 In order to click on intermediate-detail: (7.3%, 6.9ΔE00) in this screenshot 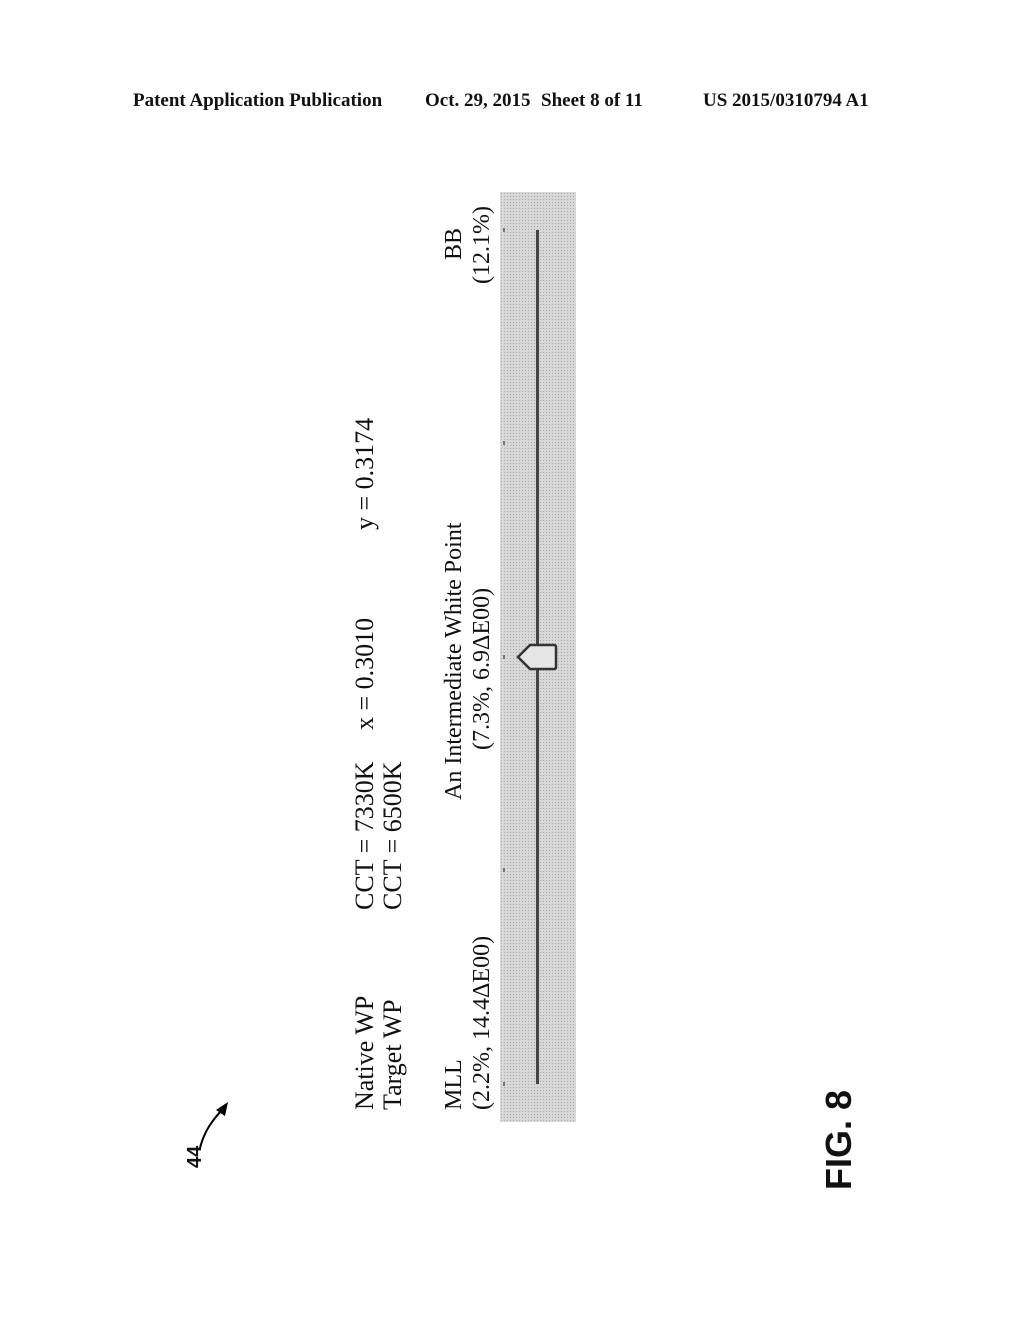, I will do `click(482, 668)`.